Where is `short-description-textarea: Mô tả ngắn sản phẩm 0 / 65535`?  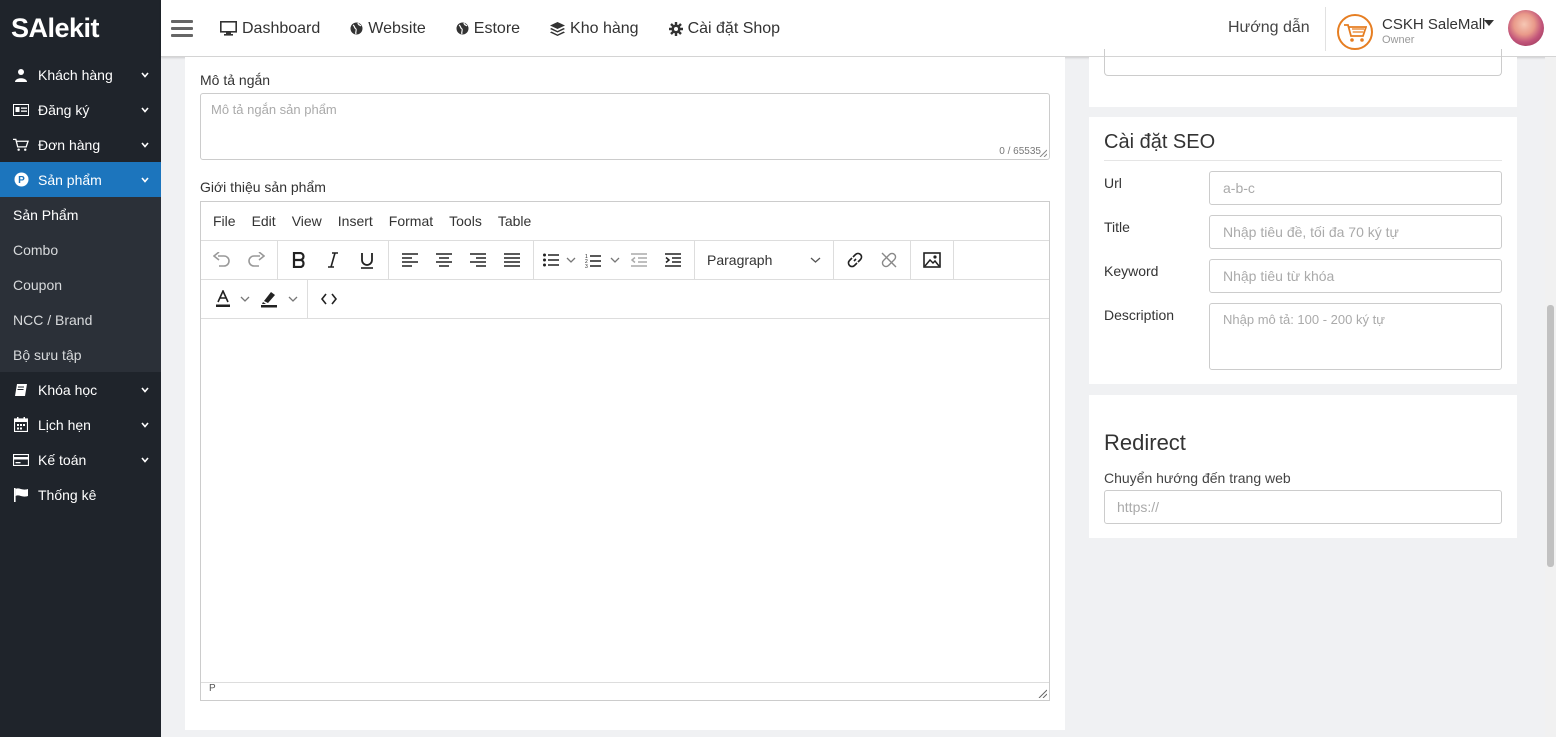
short-description-textarea: Mô tả ngắn sản phẩm 0 / 65535 is located at coordinates (625, 126).